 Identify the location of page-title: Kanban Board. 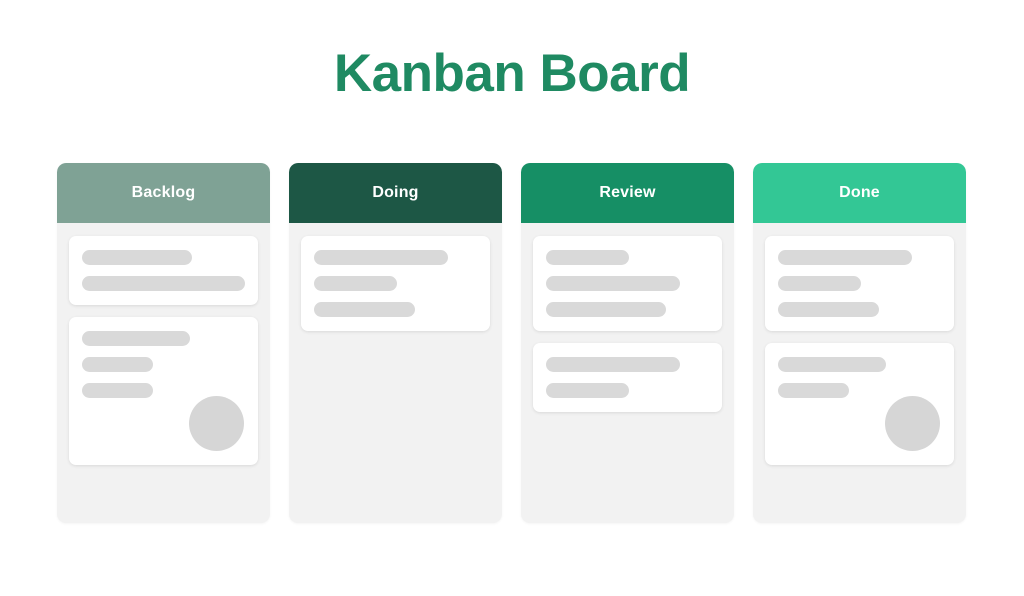
(512, 73).